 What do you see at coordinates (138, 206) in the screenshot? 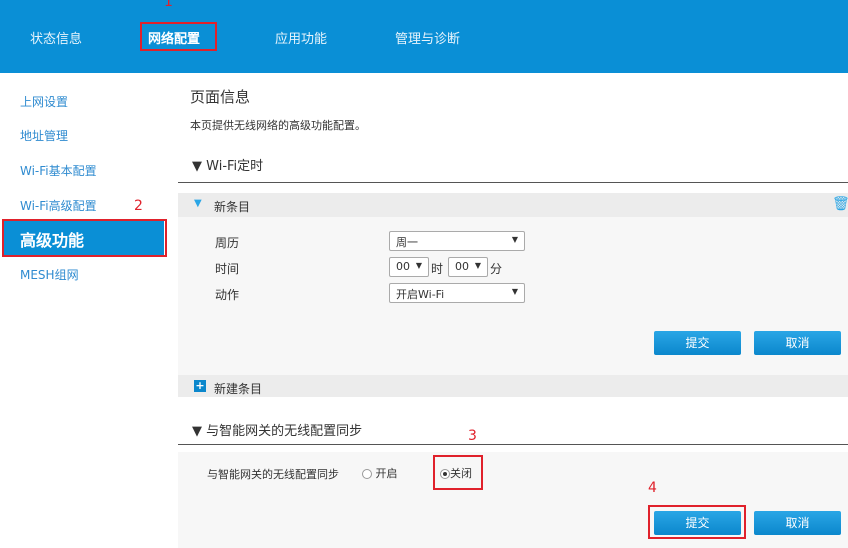
I see `annotation-2: 2` at bounding box center [138, 206].